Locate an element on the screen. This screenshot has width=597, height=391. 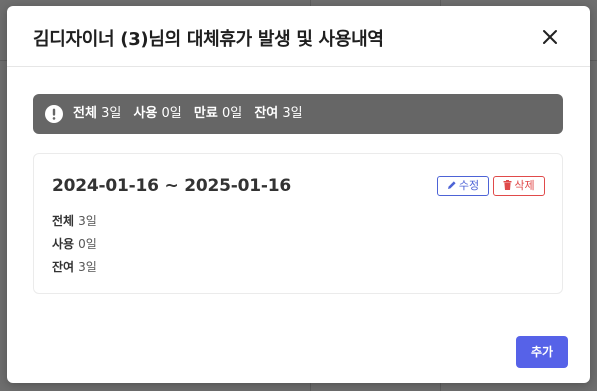
exclamation-circle-icon is located at coordinates (54, 114).